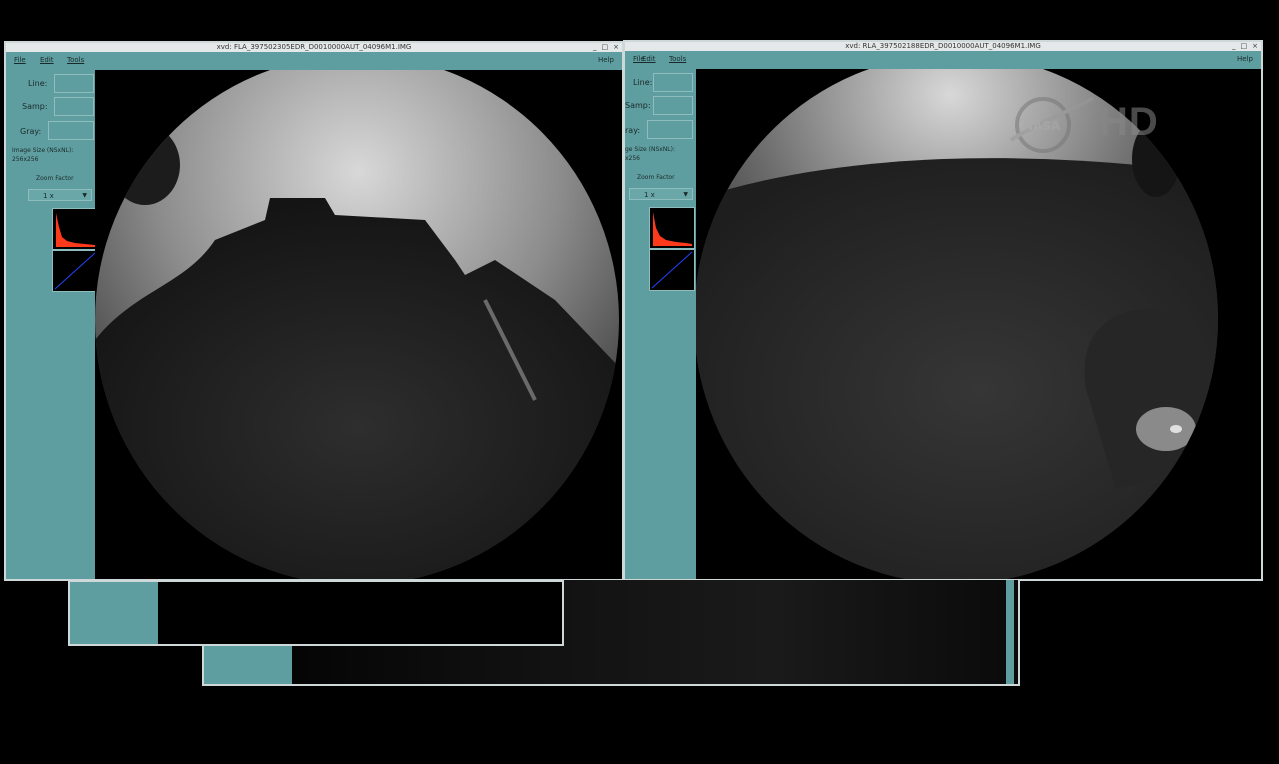  Describe the element at coordinates (248, 664) in the screenshot. I see `background-window-2-panel` at that location.